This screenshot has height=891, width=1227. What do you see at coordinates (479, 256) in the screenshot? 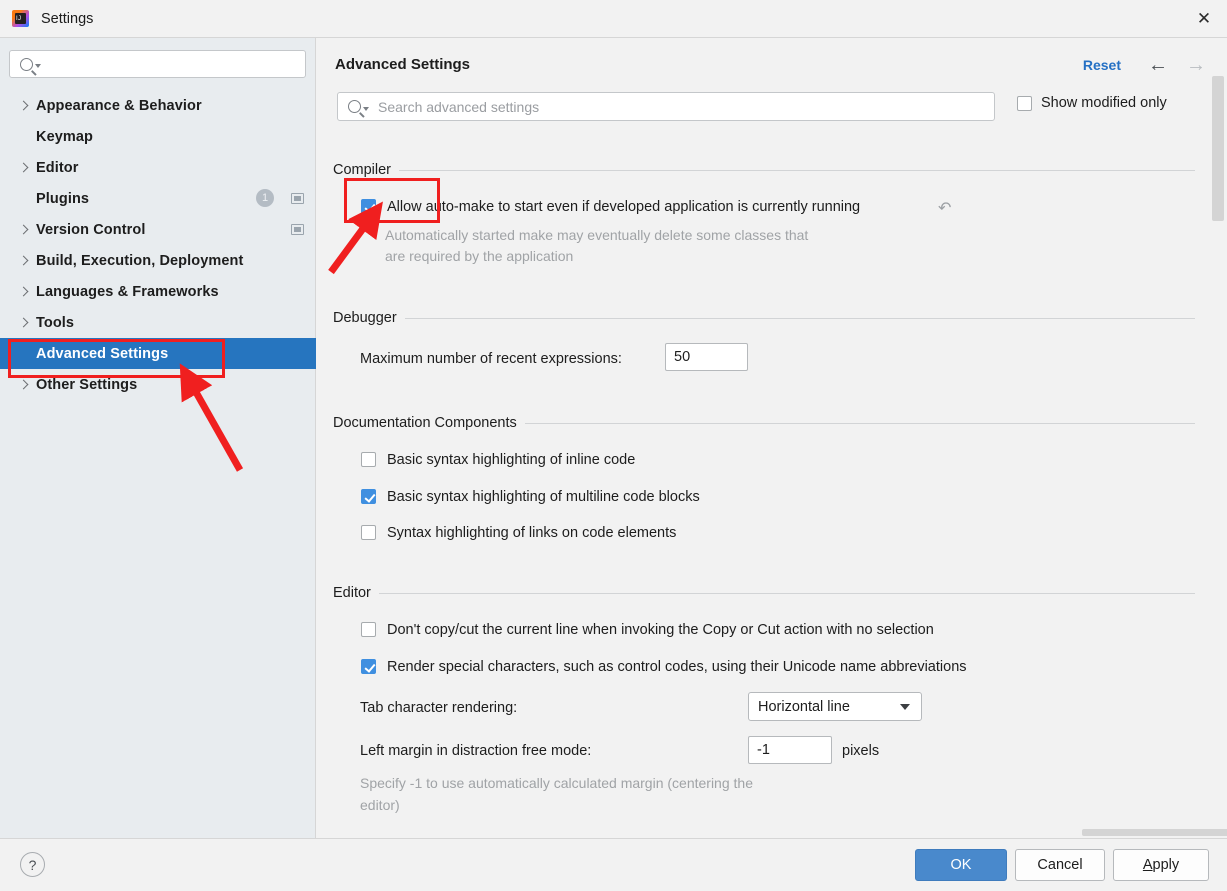
I see `compiler-help-line-2: are required by the application` at bounding box center [479, 256].